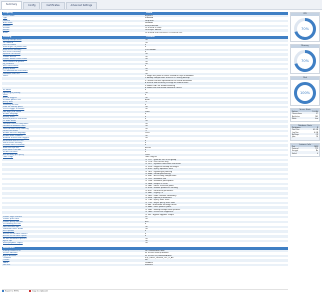 Image resolution: width=322 pixels, height=300 pixels. Describe the element at coordinates (294, 119) in the screenshot. I see `stat-label: Waits` at that location.